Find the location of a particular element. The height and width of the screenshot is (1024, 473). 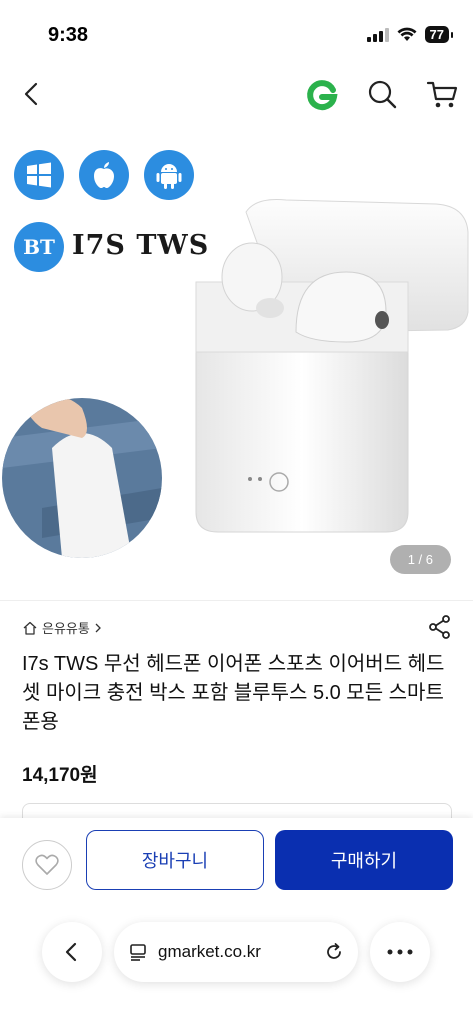

wifi-icon is located at coordinates (407, 34).